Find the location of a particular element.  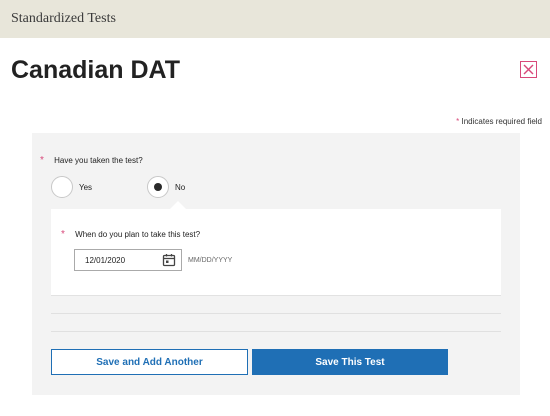

taken-question: * Have you taken the test? is located at coordinates (91, 160).